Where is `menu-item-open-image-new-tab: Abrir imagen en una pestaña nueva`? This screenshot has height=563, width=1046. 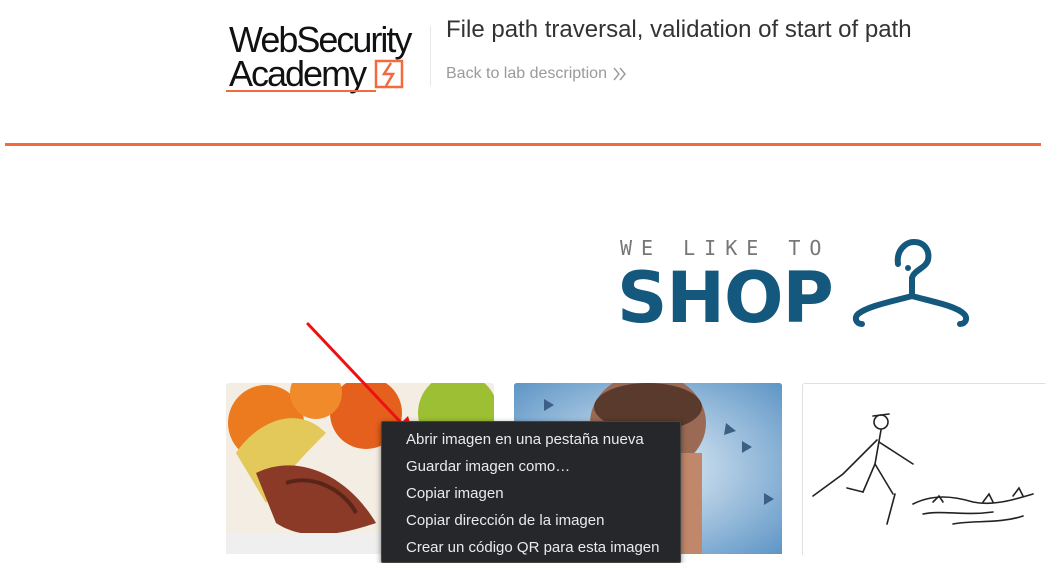
menu-item-open-image-new-tab: Abrir imagen en una pestaña nueva is located at coordinates (525, 439).